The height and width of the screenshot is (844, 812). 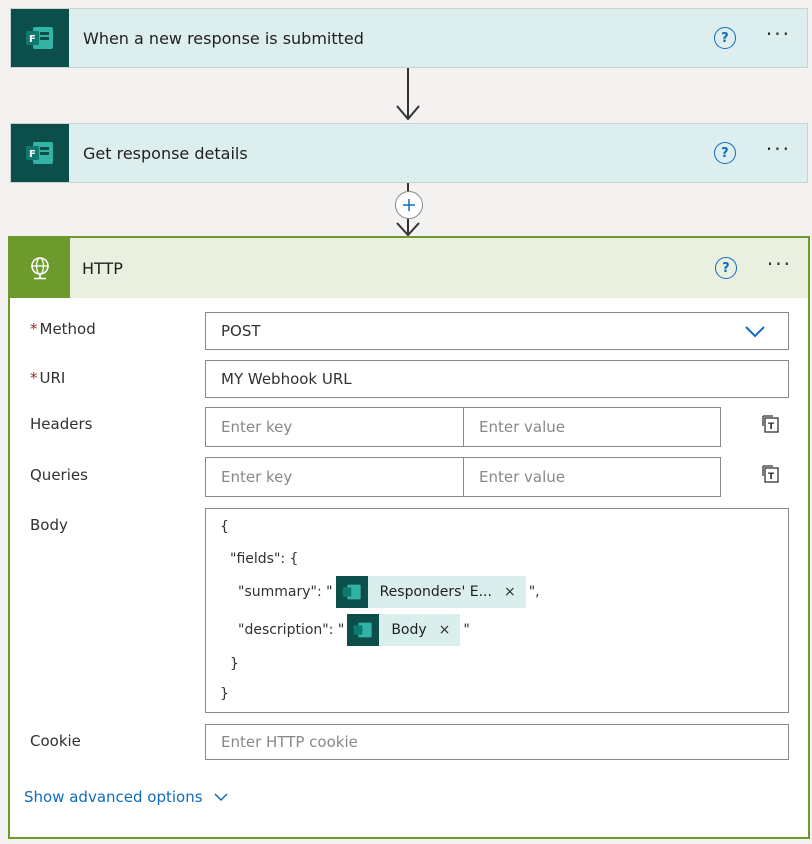 What do you see at coordinates (224, 694) in the screenshot?
I see `body-outer-close: }` at bounding box center [224, 694].